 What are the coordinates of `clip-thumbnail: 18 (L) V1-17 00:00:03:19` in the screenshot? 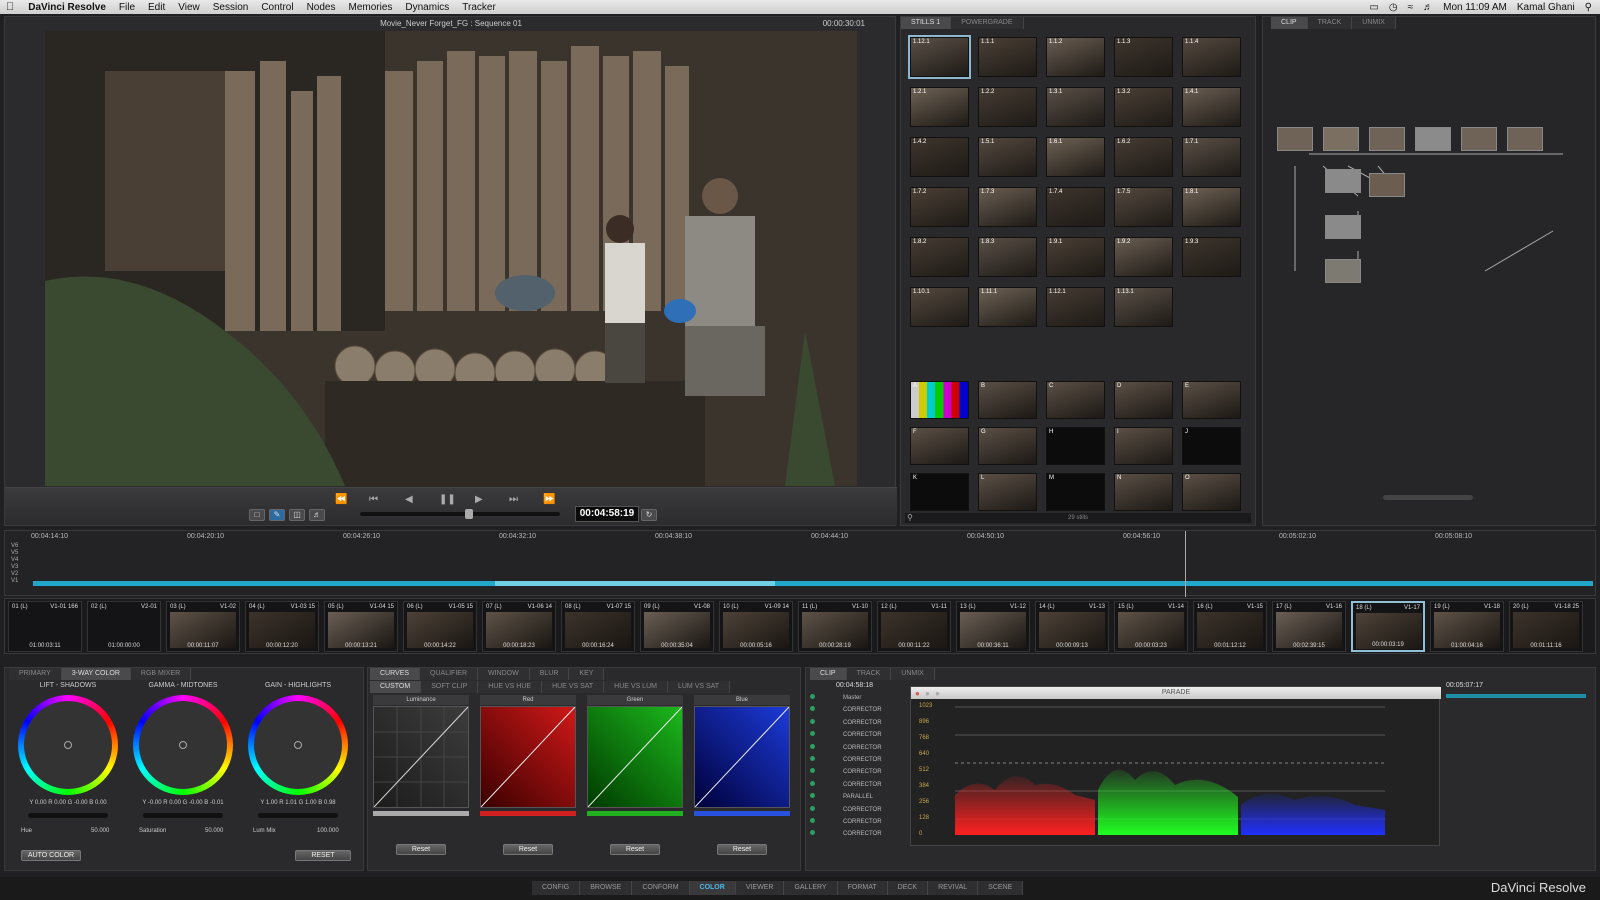 It's located at (1388, 626).